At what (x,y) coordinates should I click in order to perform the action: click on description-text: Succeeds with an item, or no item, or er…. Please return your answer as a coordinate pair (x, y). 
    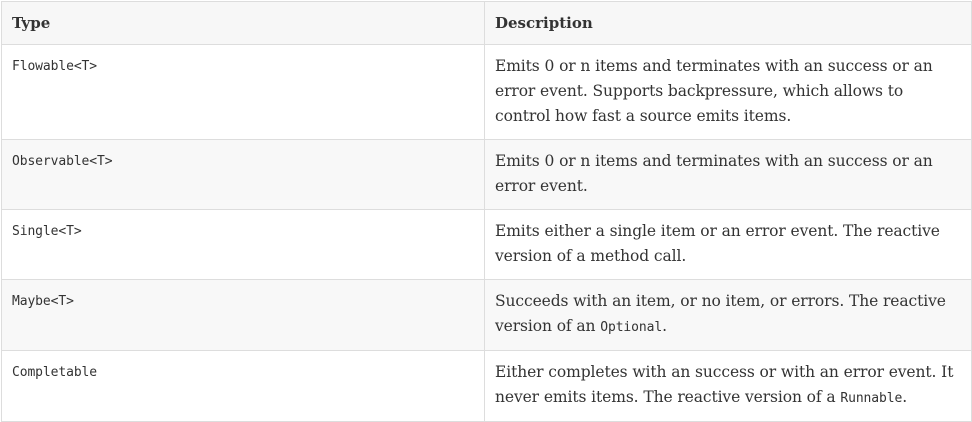
    Looking at the image, I should click on (720, 313).